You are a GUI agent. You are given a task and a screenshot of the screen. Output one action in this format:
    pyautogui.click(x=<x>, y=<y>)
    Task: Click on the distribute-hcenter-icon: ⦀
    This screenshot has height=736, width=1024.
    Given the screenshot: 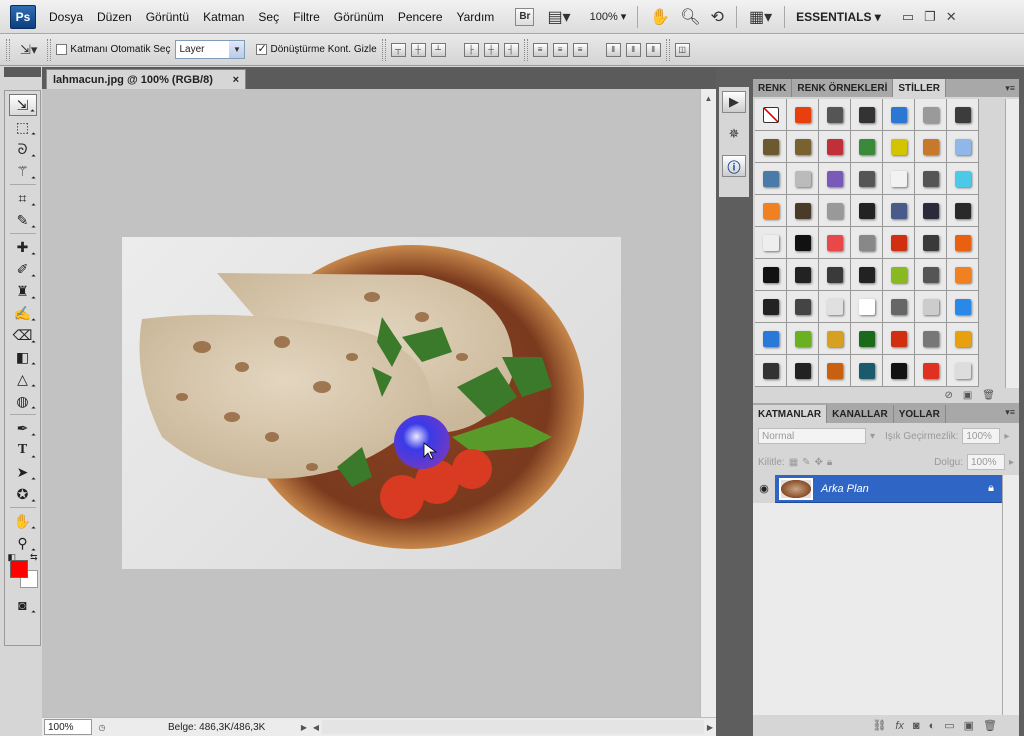 What is the action you would take?
    pyautogui.click(x=633, y=49)
    